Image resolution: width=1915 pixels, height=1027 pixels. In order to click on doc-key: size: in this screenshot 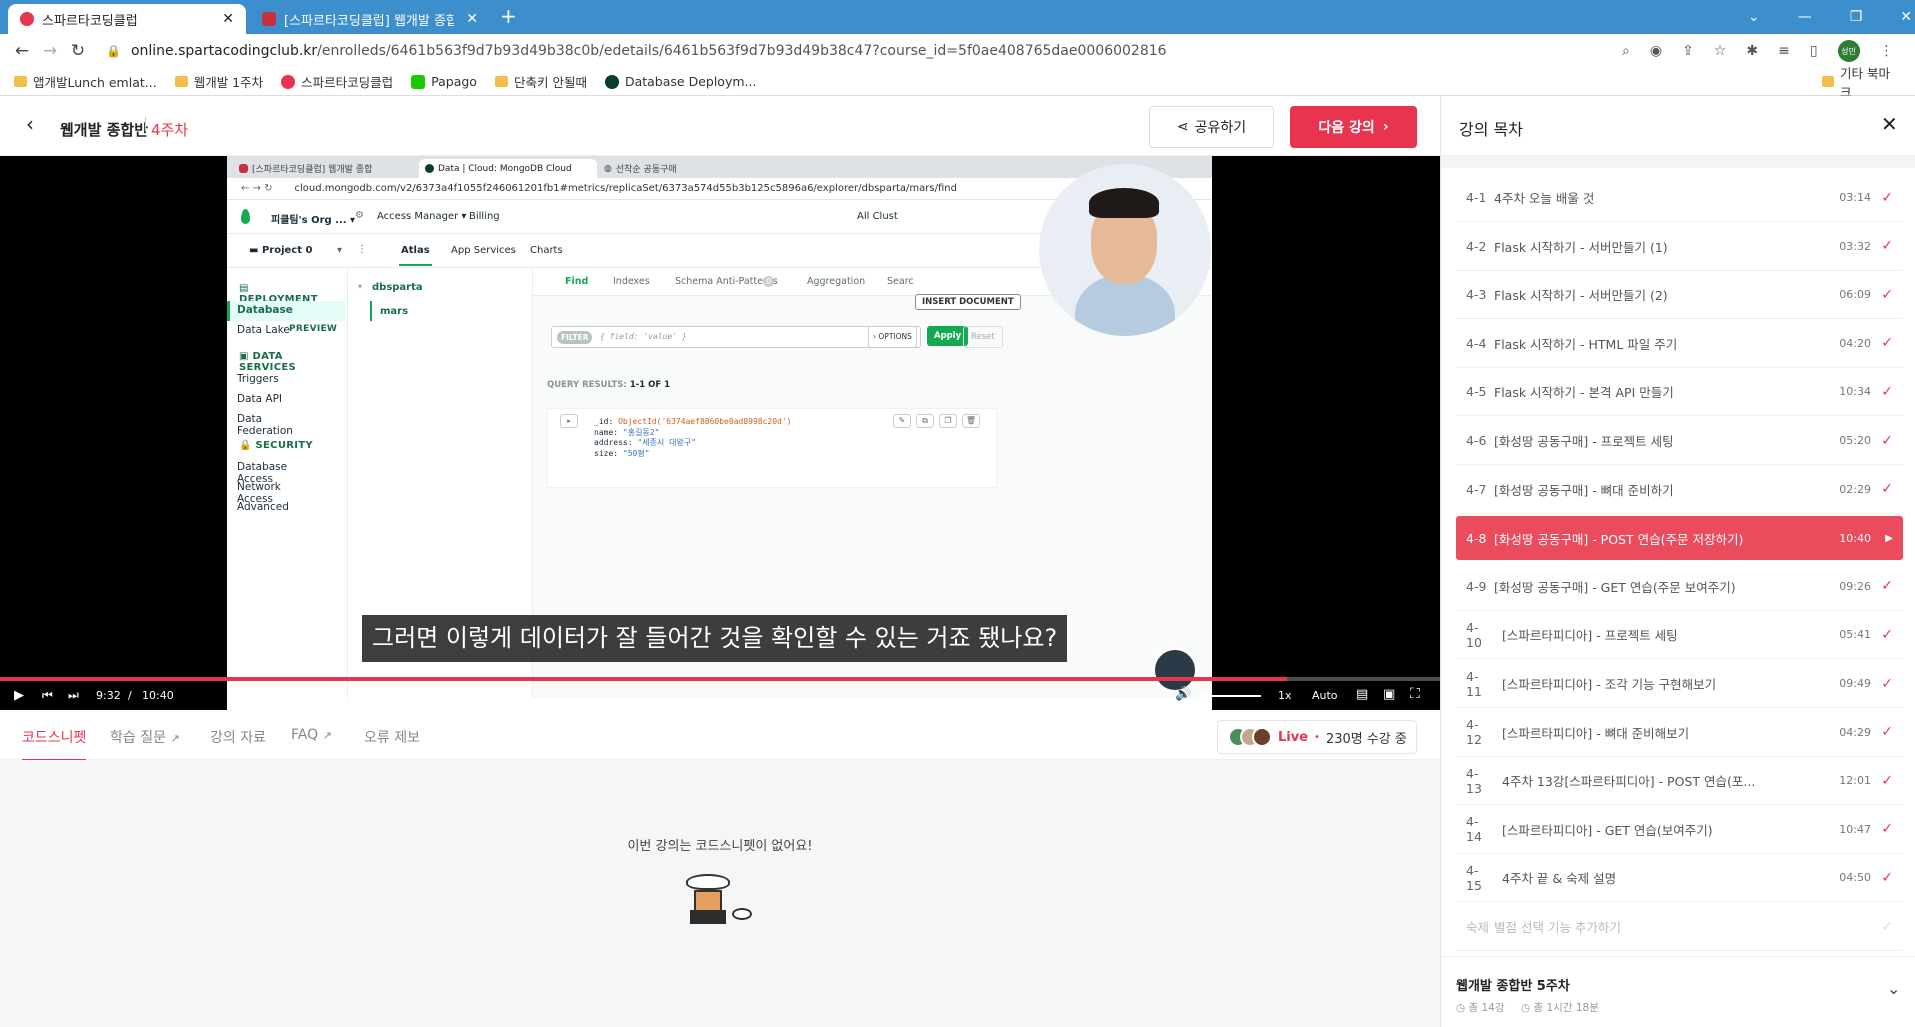, I will do `click(606, 453)`.